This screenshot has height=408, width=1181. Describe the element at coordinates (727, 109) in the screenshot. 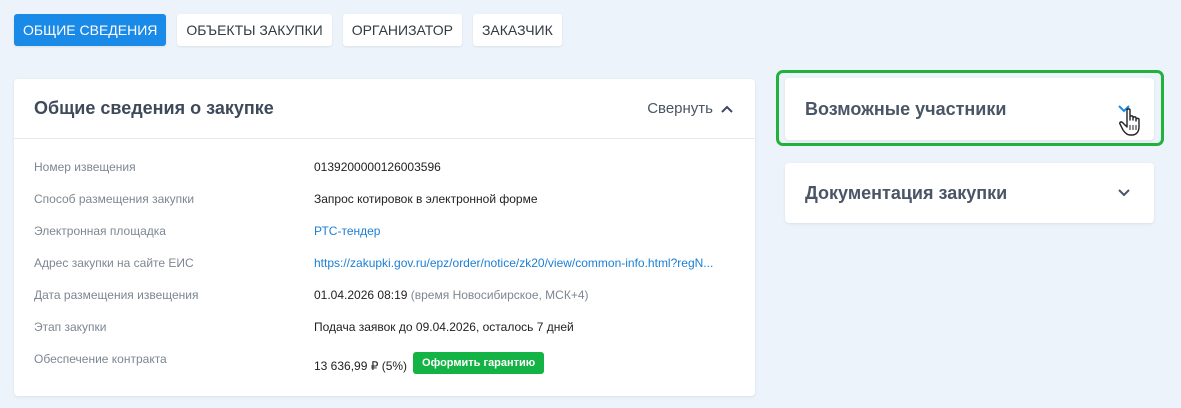

I see `chevron-up-icon` at that location.